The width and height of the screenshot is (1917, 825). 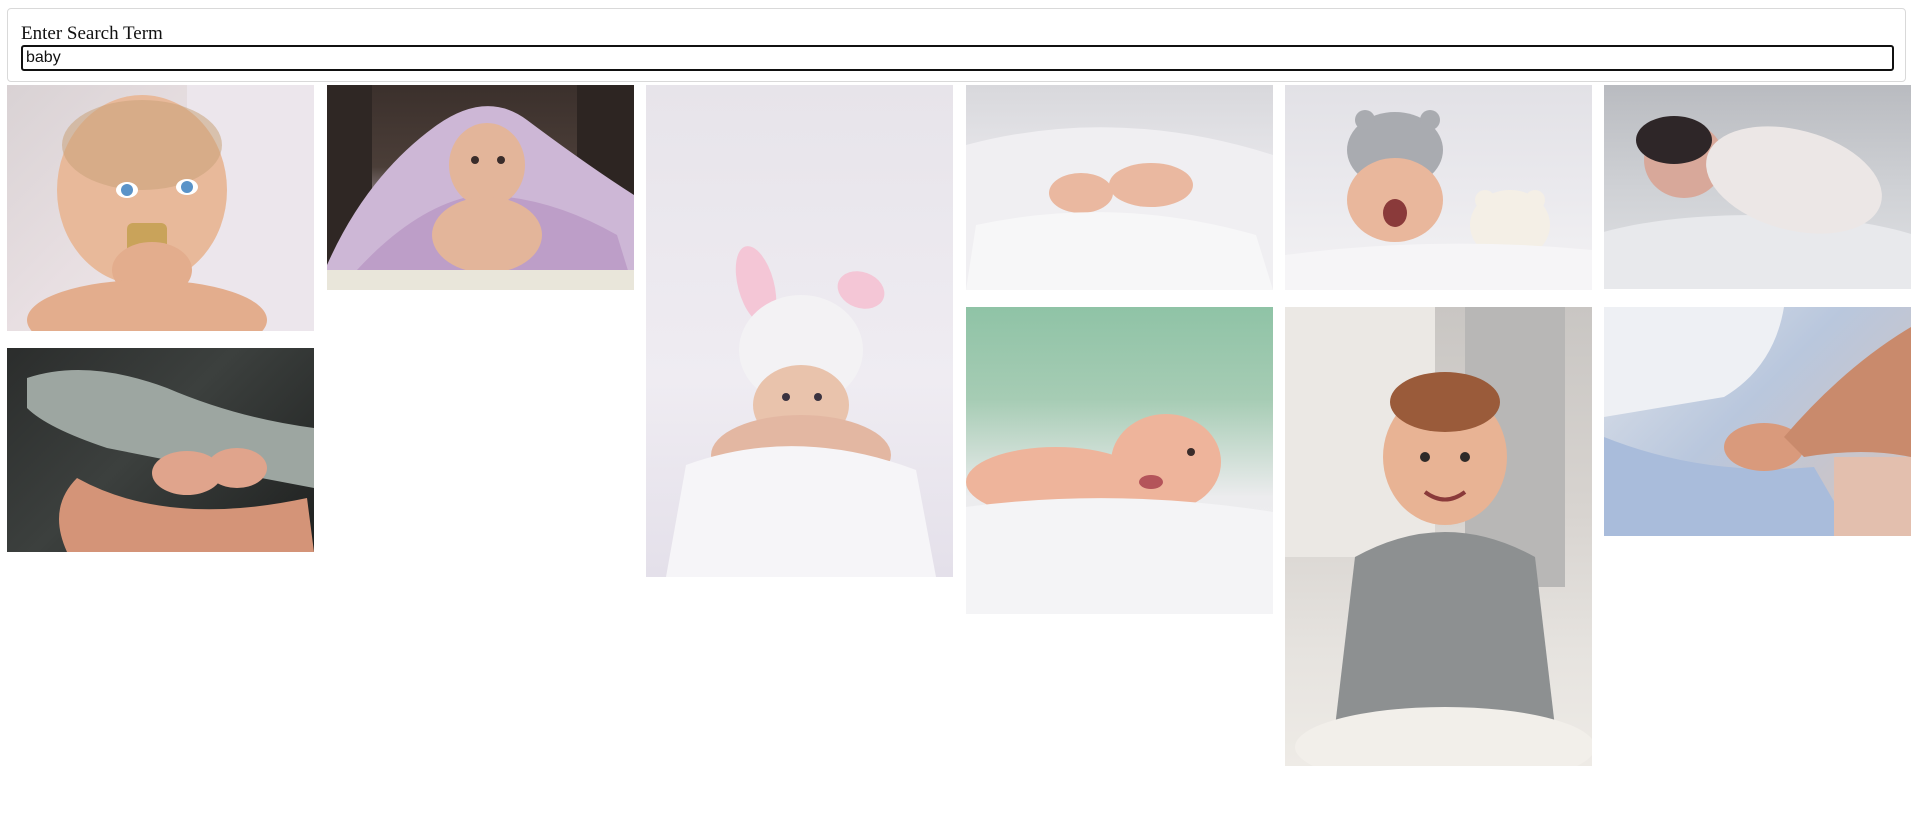 I want to click on baby-bunny-hat-photo, so click(x=801, y=411).